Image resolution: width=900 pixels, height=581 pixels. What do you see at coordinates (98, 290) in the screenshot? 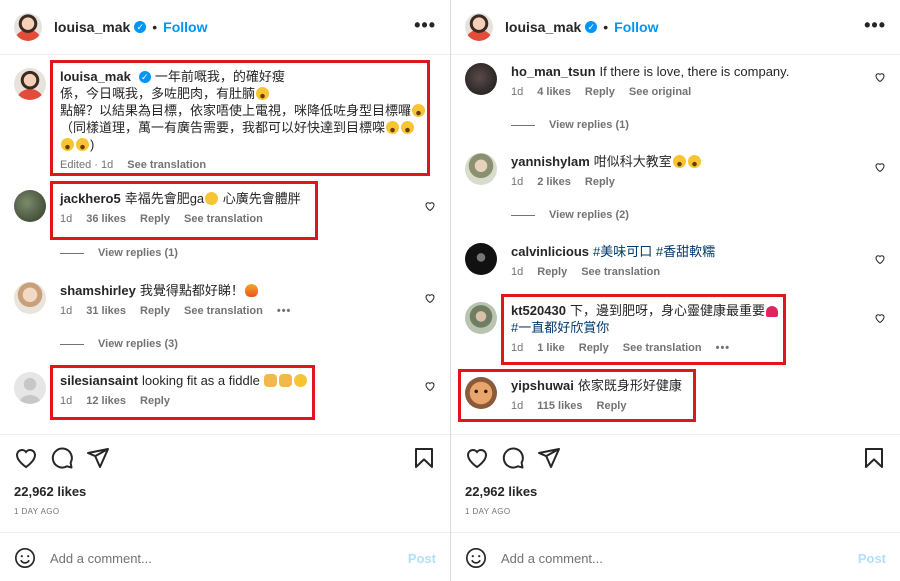
I see `comment-username: shamshirley` at bounding box center [98, 290].